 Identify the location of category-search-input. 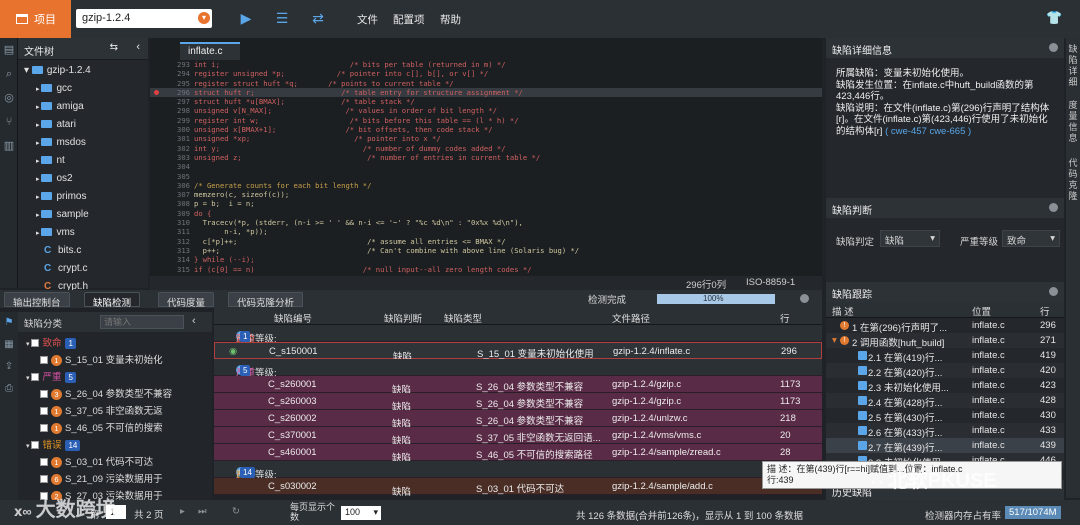
(142, 322).